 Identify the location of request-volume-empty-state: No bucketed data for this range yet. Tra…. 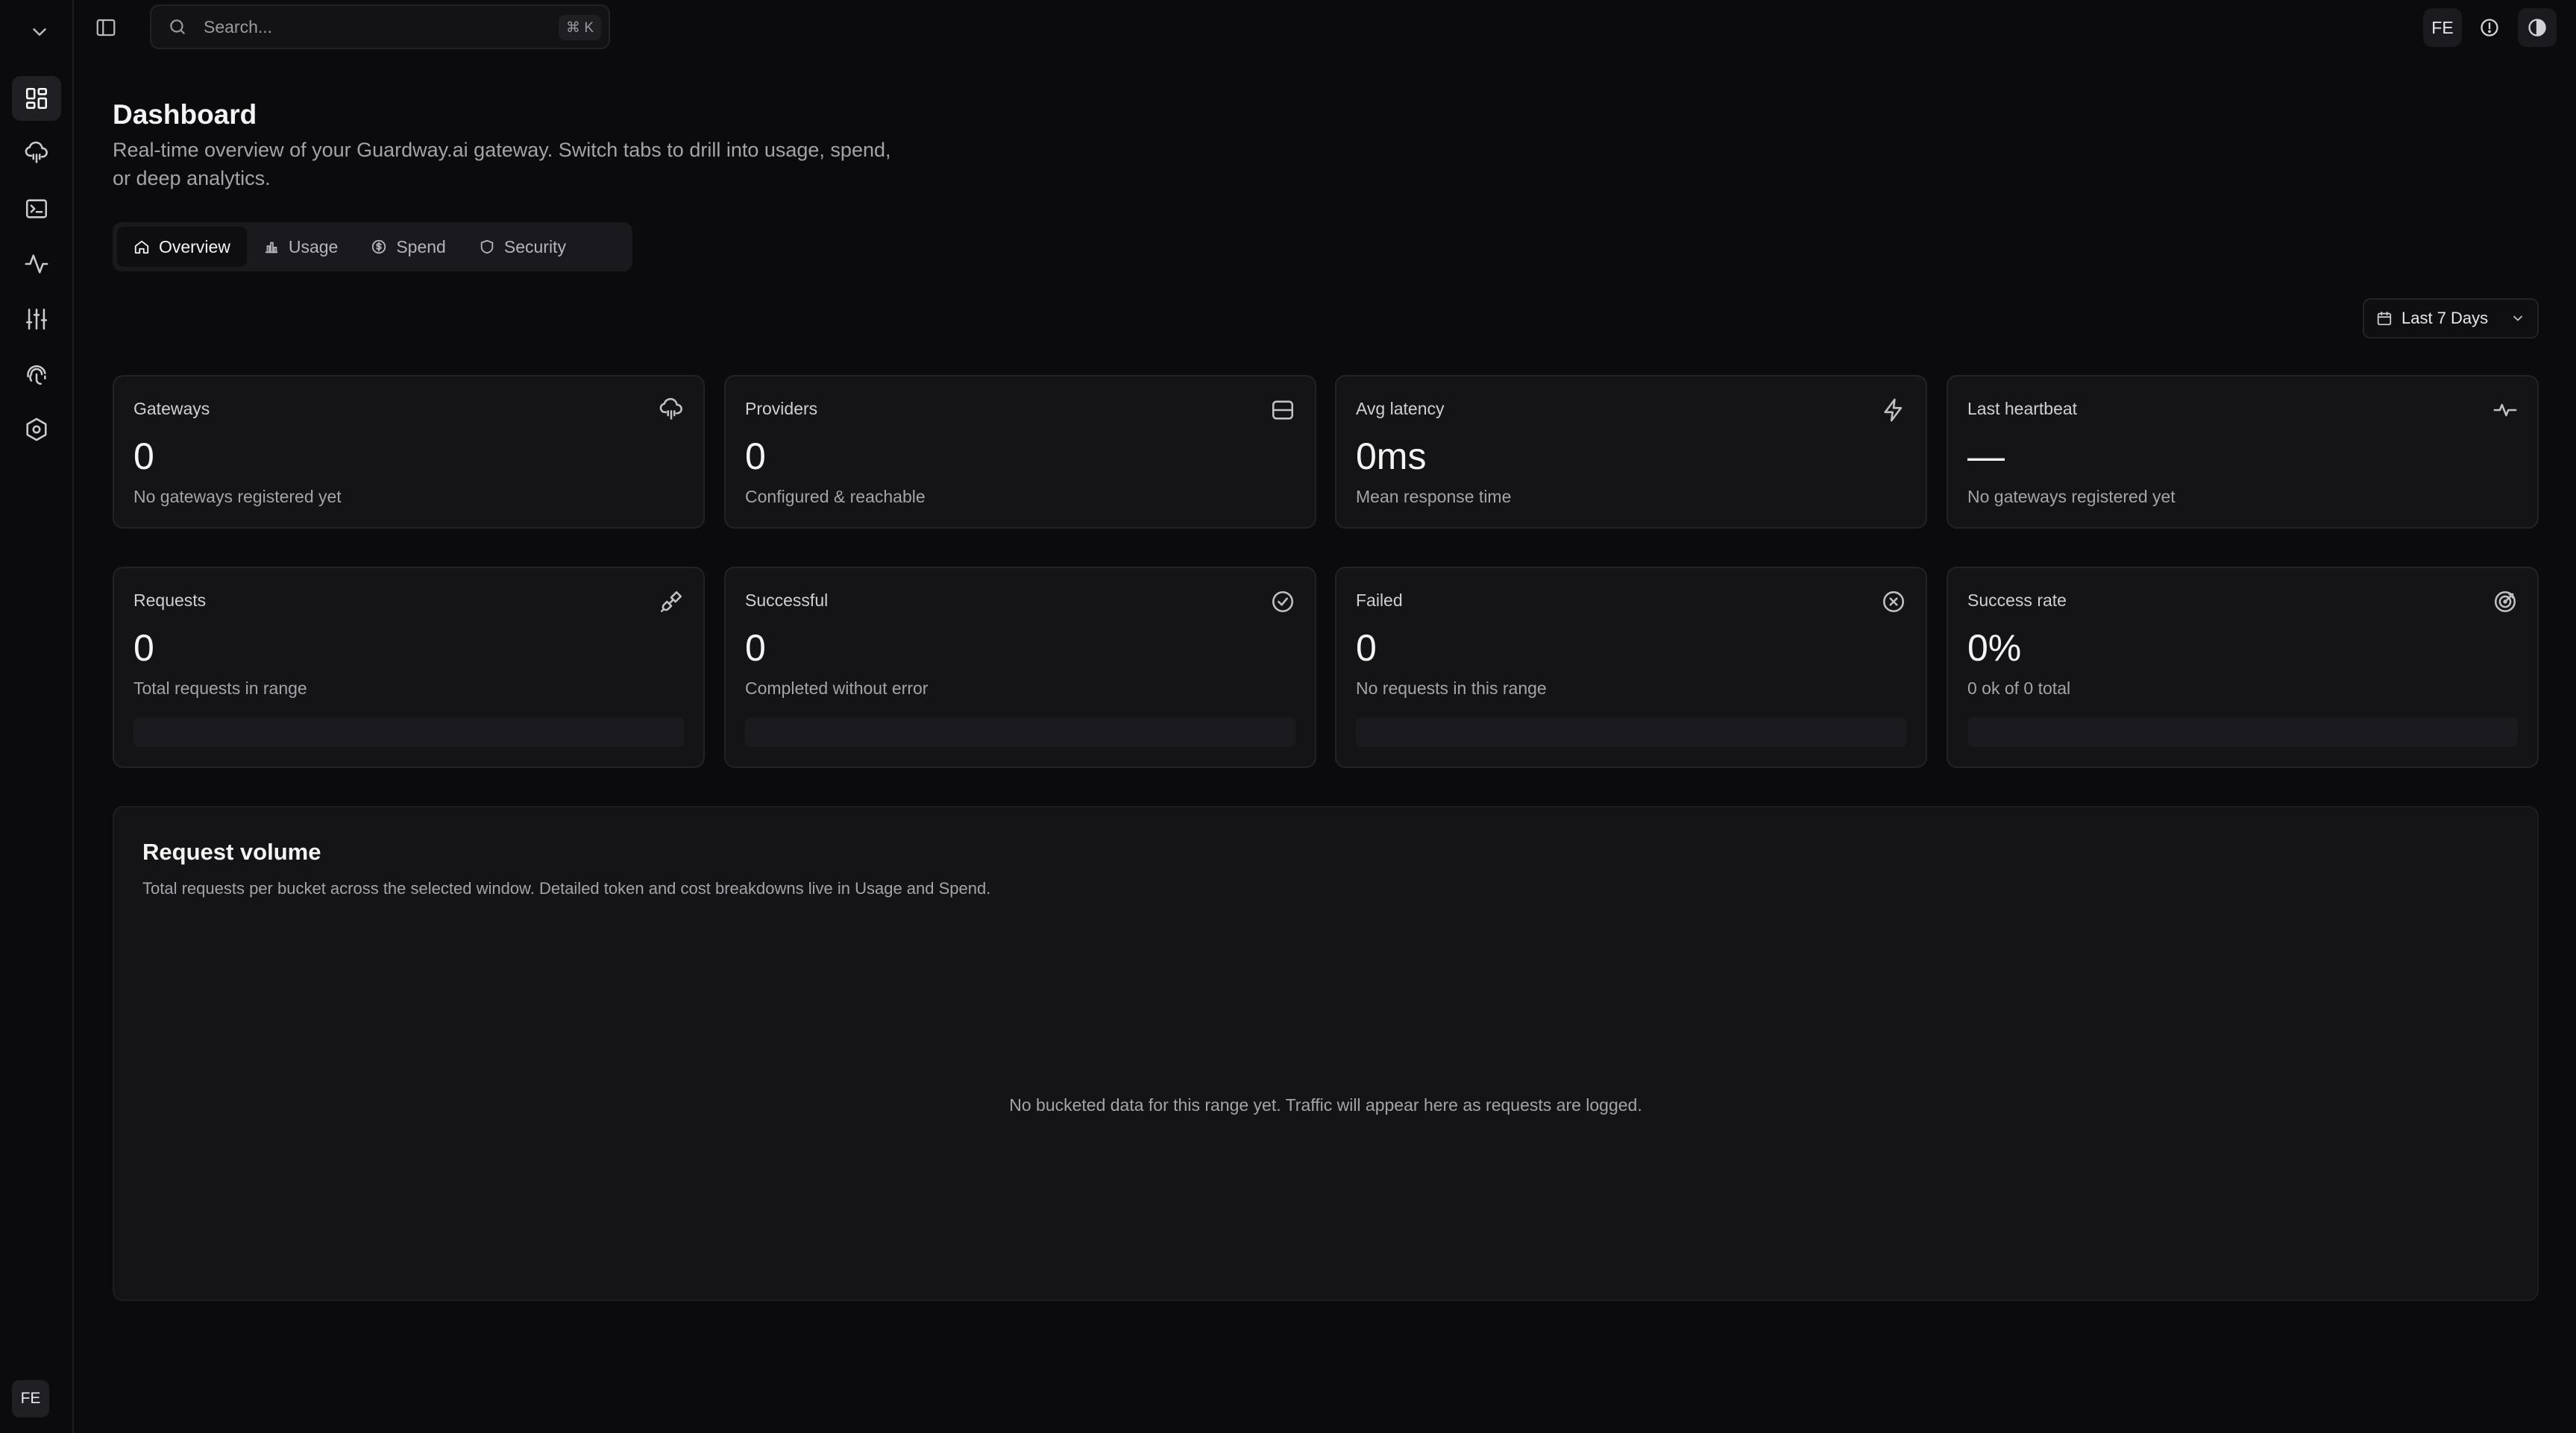
(1326, 1105).